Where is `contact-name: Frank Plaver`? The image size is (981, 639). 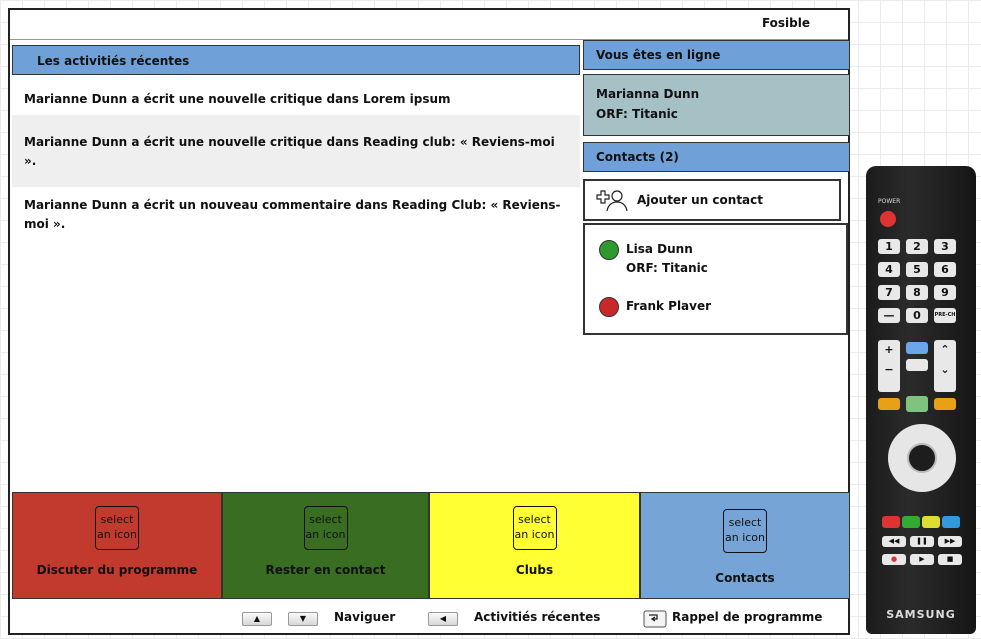
contact-name: Frank Plaver is located at coordinates (669, 306).